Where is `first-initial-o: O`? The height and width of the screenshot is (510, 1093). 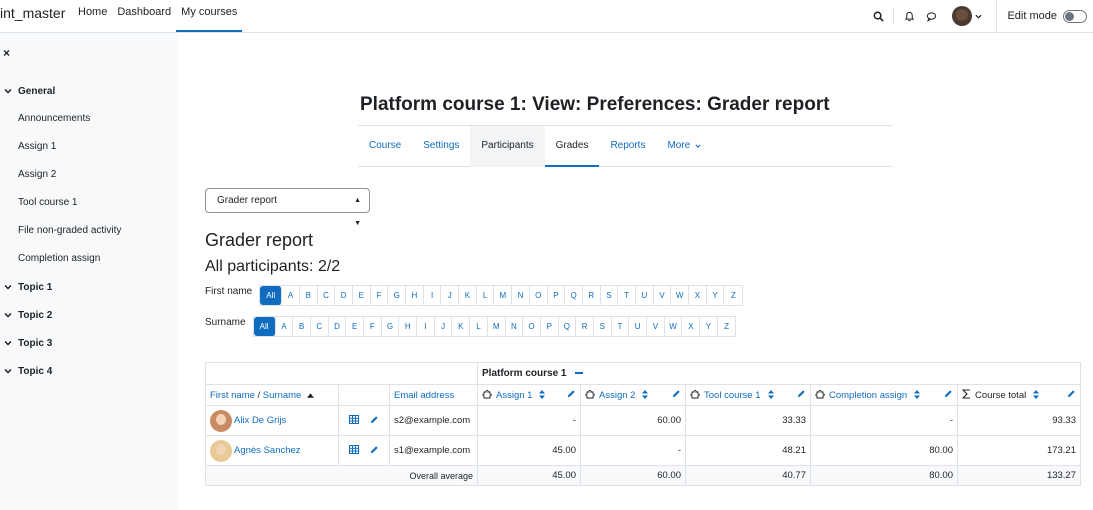
first-initial-o: O is located at coordinates (539, 295).